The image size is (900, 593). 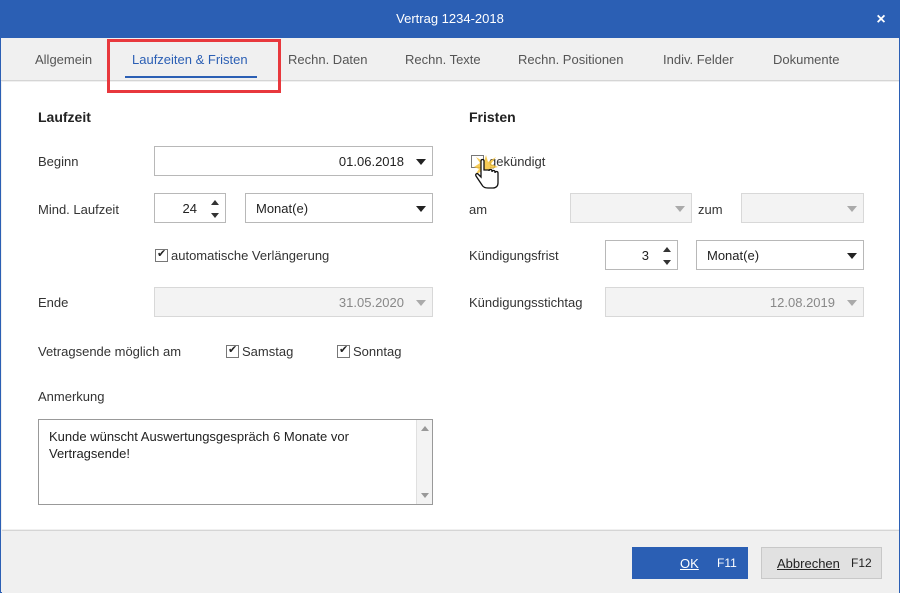 I want to click on tab-rechn-positionen: Rechn. Positionen, so click(x=571, y=59).